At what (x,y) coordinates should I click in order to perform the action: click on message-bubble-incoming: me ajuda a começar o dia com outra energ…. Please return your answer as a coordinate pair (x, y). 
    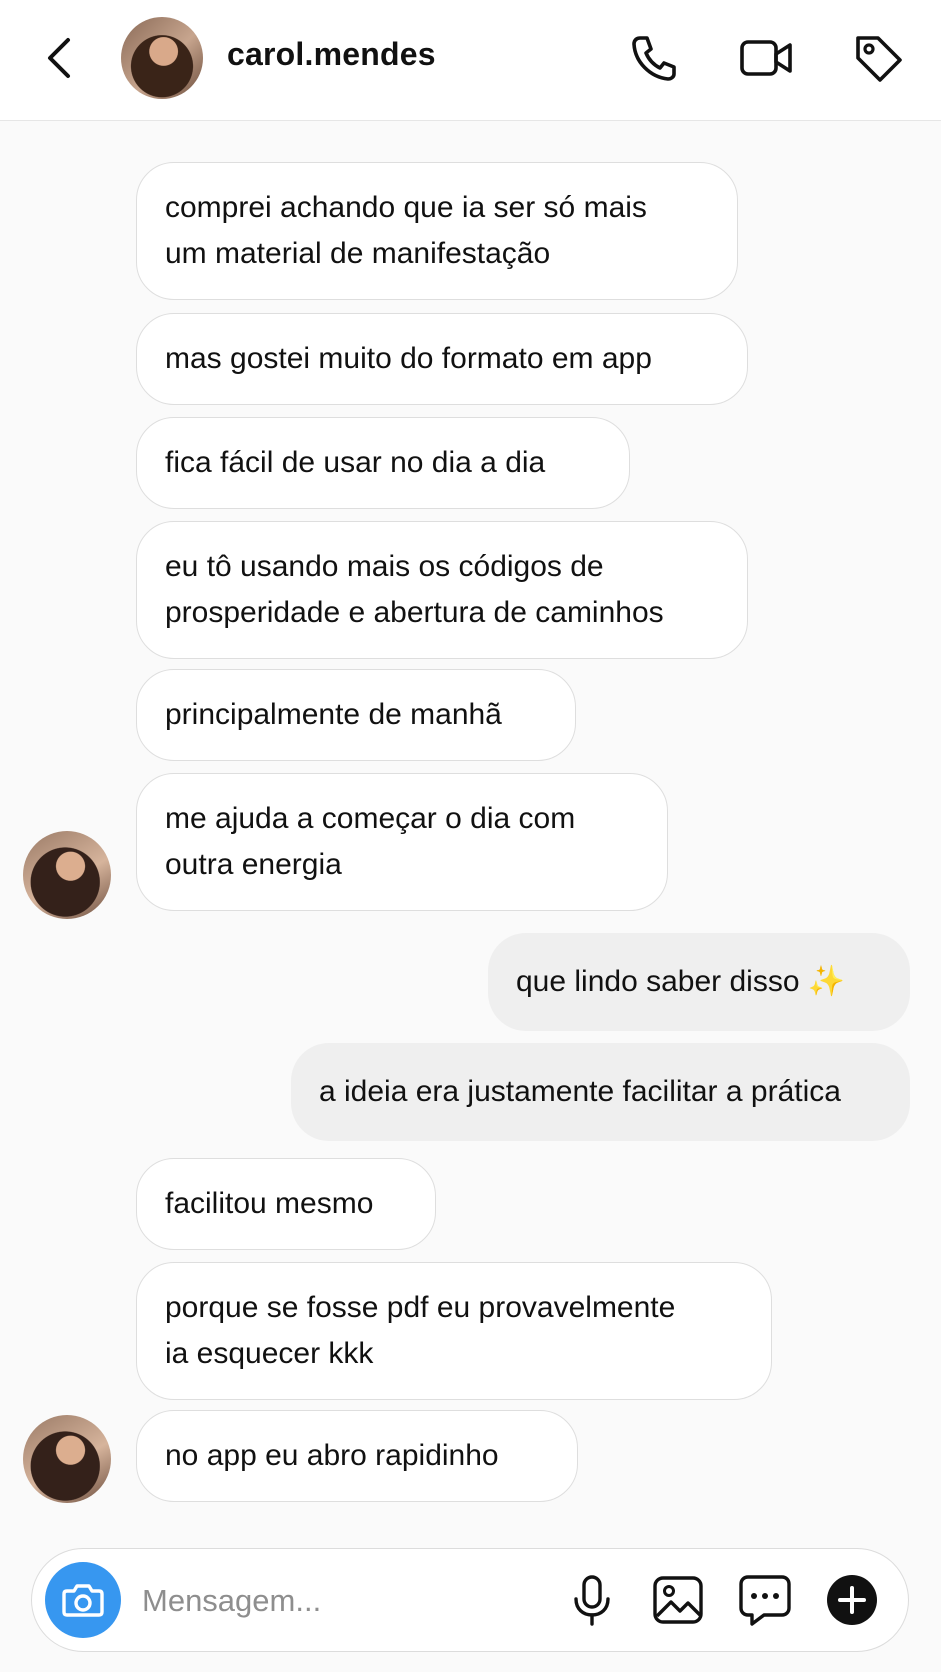
    Looking at the image, I should click on (402, 842).